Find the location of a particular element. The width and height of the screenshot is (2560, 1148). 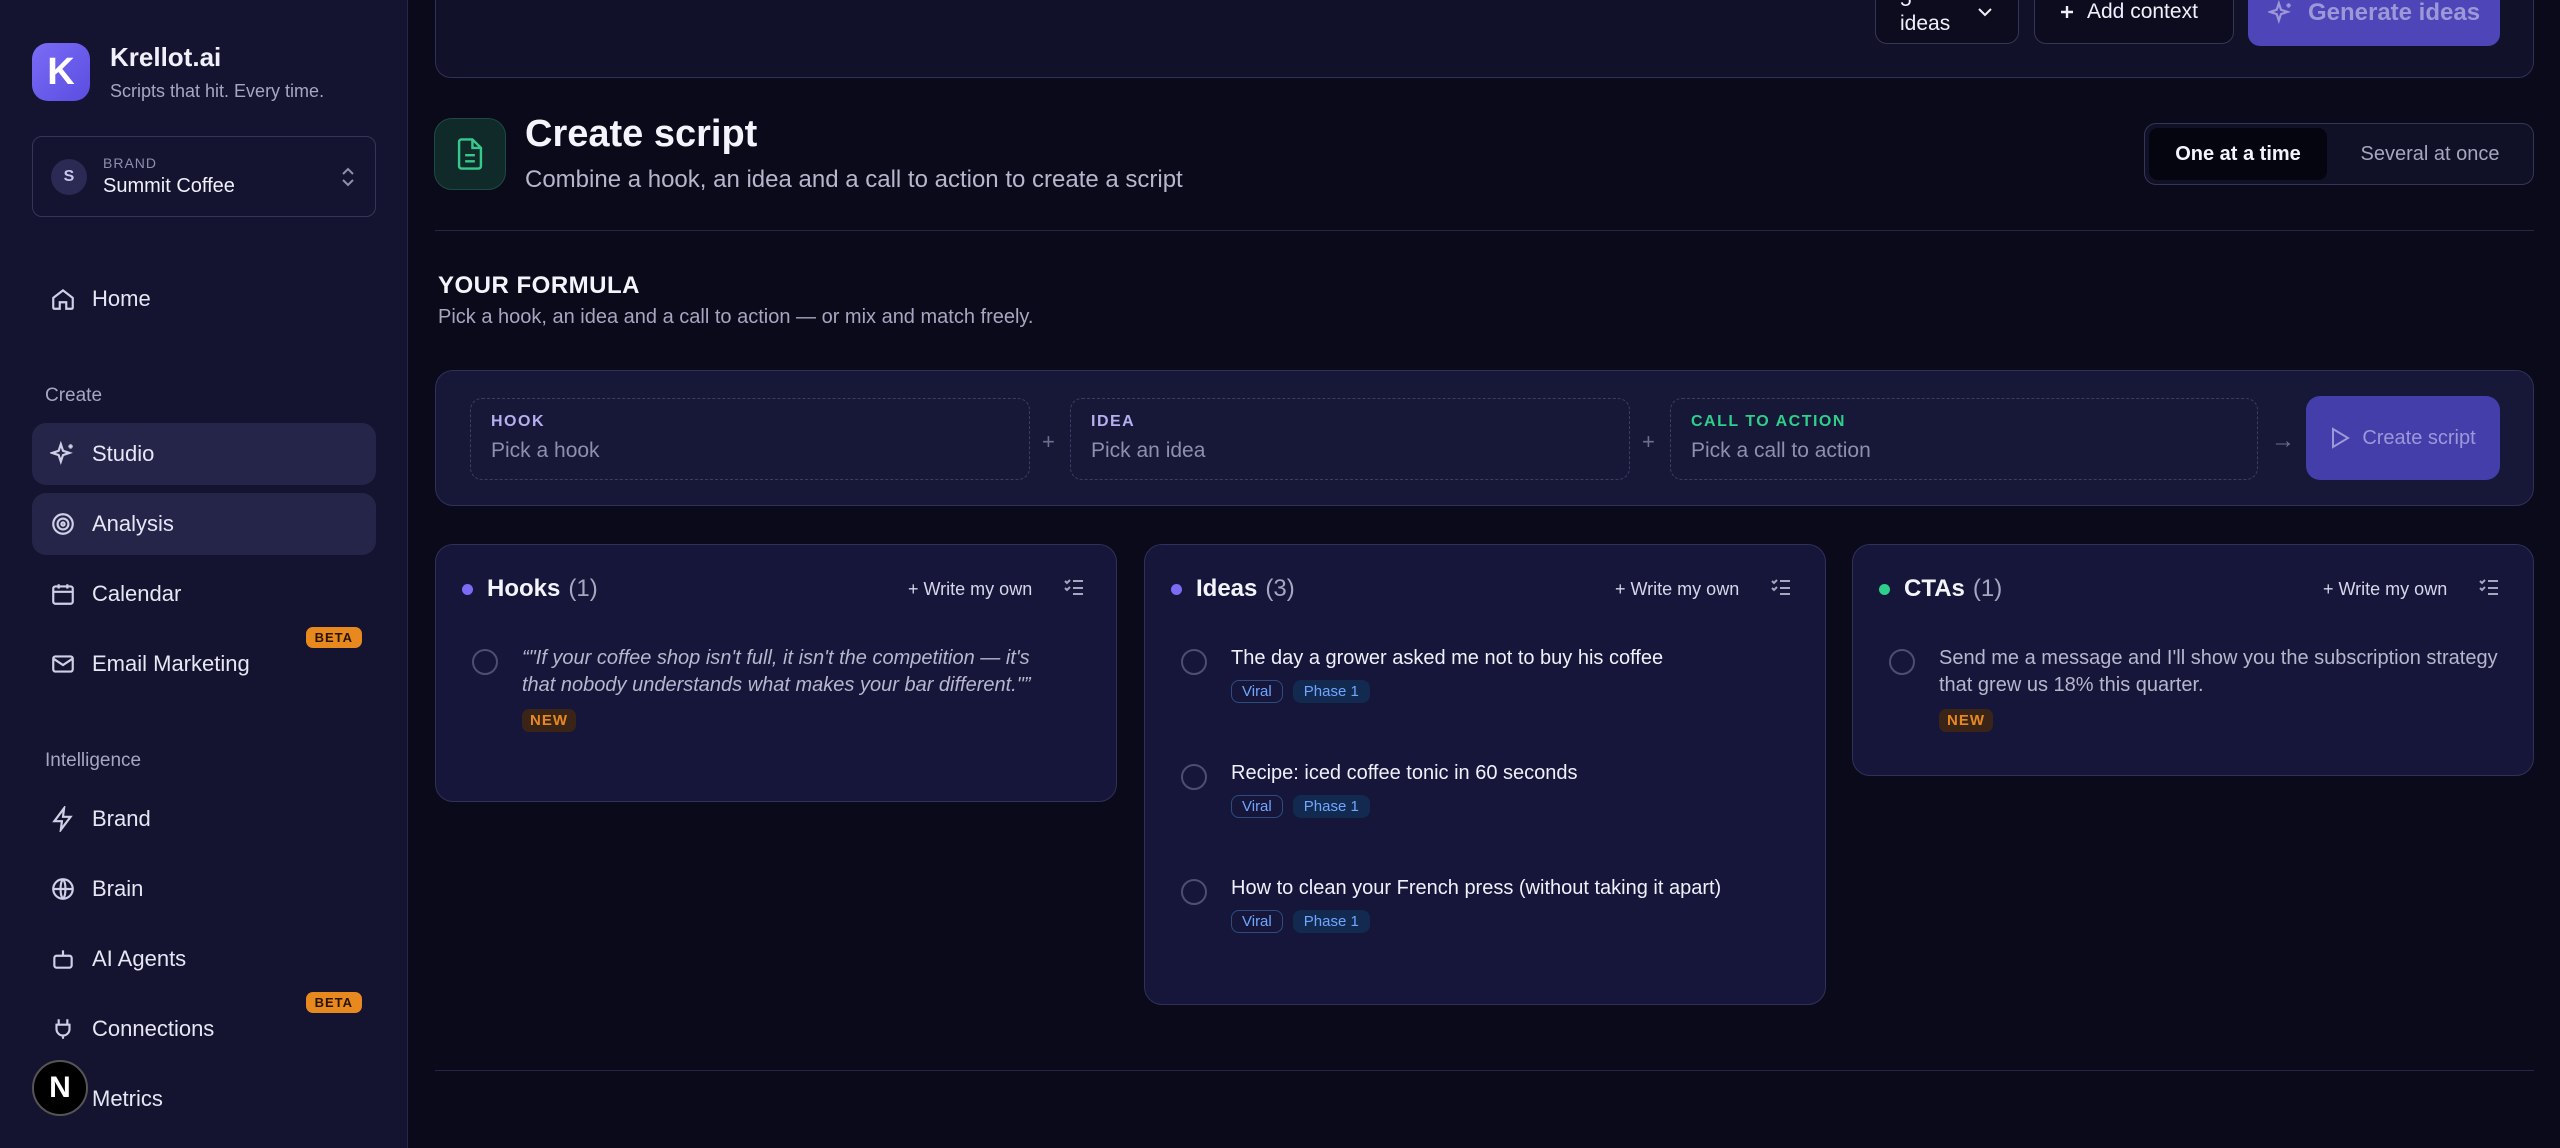

ctas-write-own-button: + Write my own is located at coordinates (2385, 589).